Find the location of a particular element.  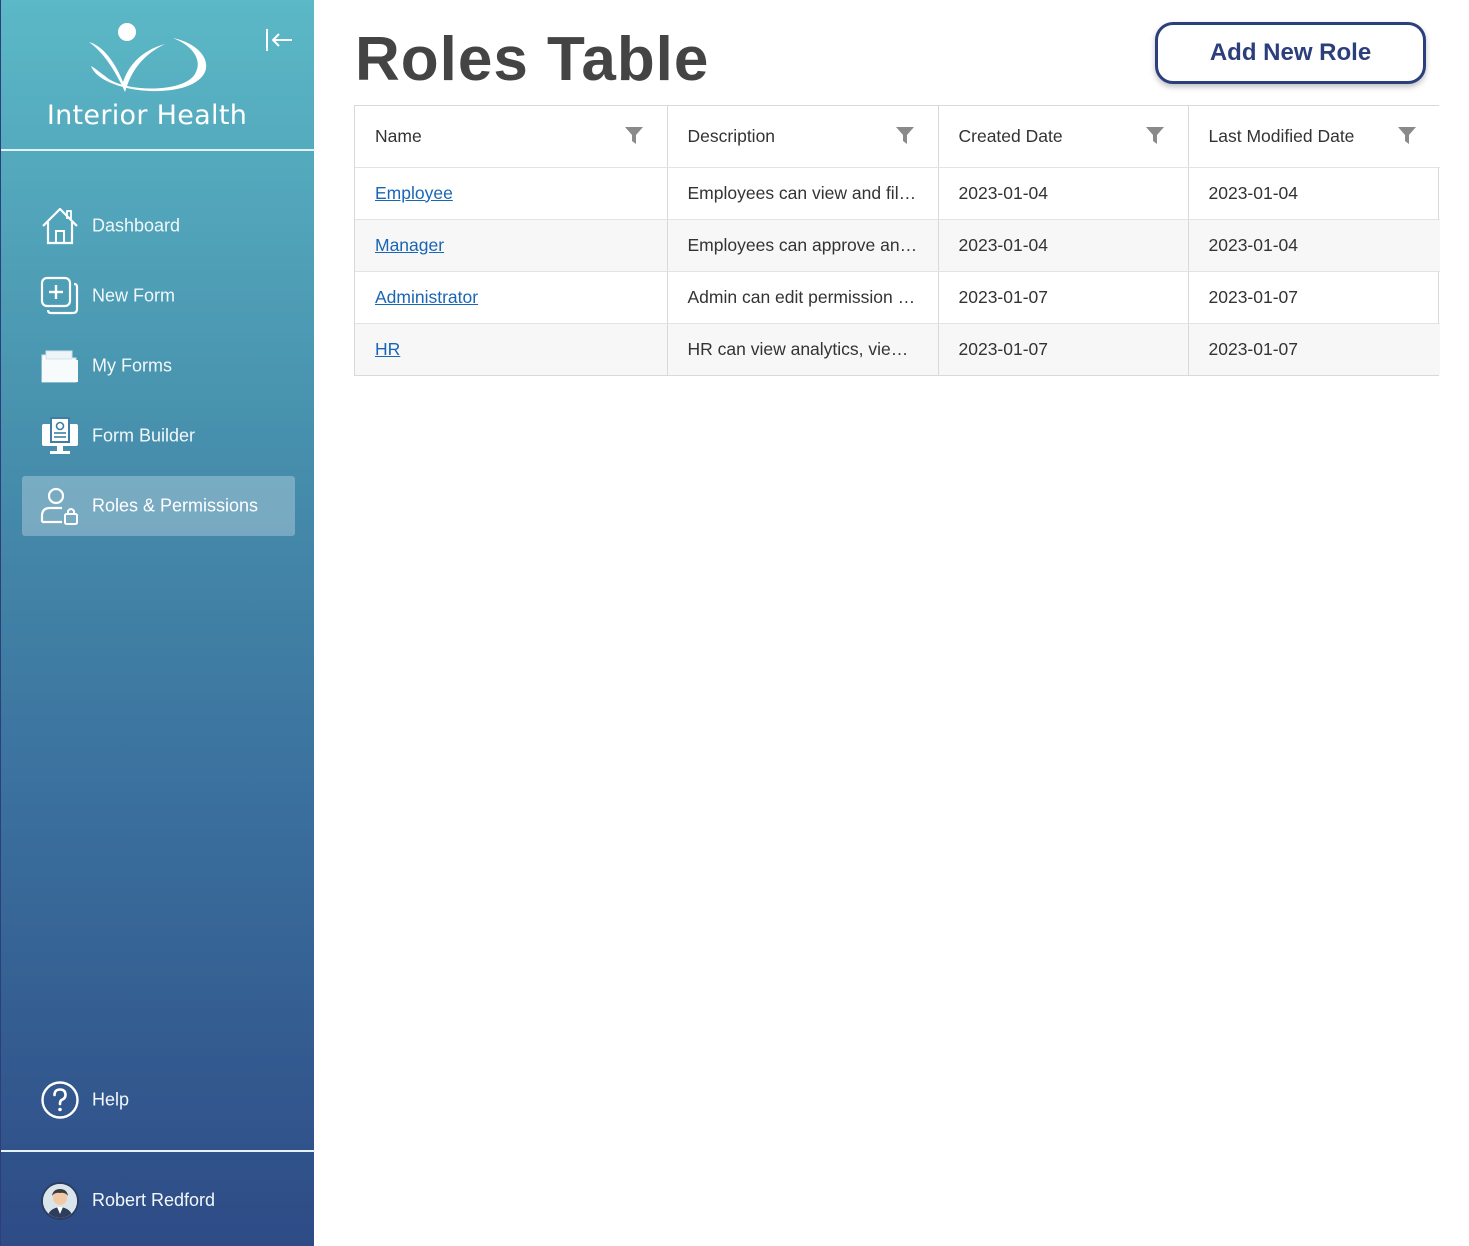

home-icon is located at coordinates (60, 226).